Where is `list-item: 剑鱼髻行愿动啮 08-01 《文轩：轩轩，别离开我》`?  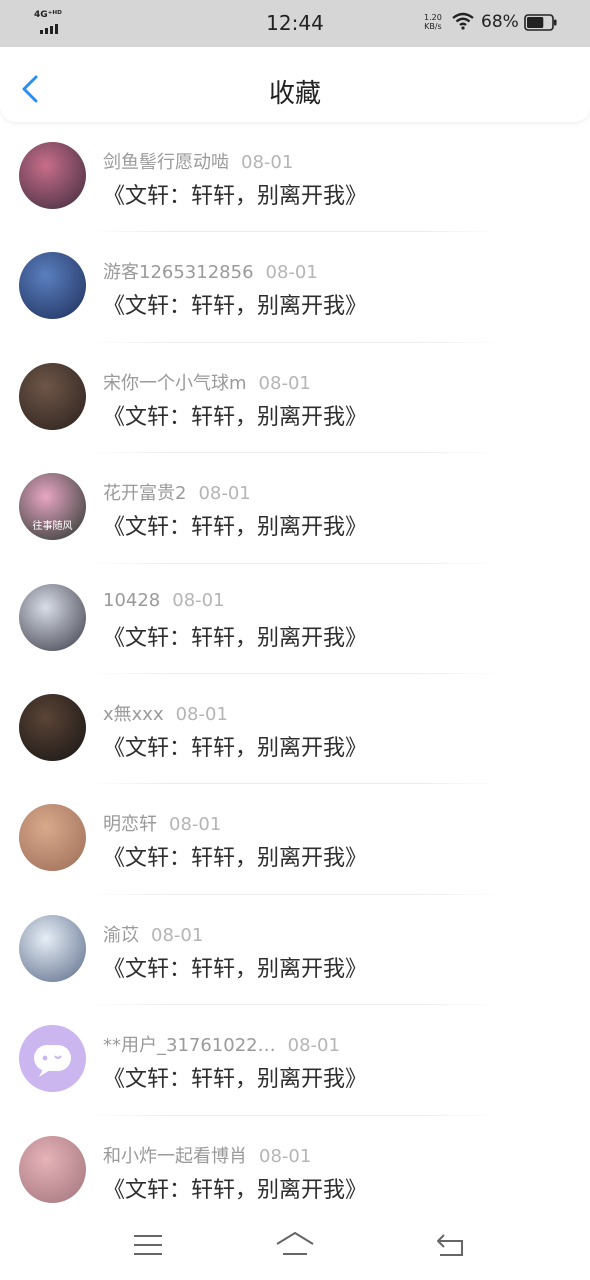
list-item: 剑鱼髻行愿动啮 08-01 《文轩：轩轩，别离开我》 is located at coordinates (295, 177).